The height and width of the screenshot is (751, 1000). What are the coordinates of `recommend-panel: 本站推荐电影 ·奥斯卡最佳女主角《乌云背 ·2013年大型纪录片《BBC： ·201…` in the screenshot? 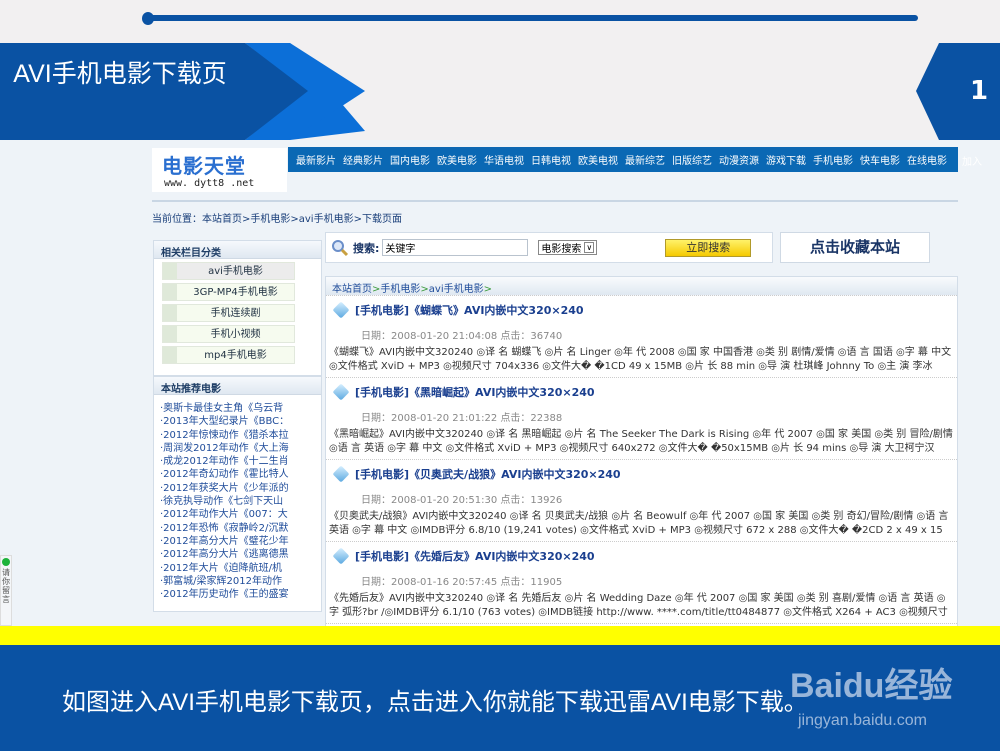 It's located at (237, 494).